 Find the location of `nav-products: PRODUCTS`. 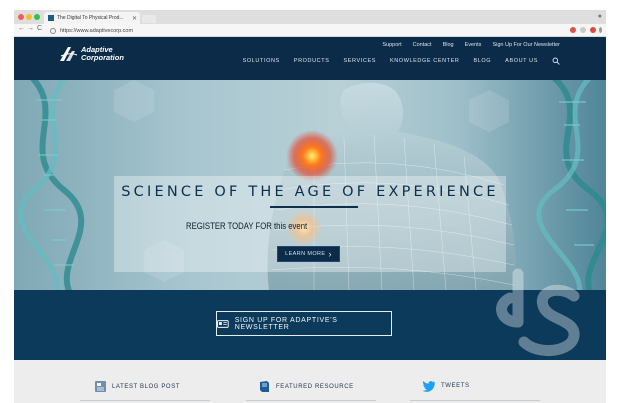

nav-products: PRODUCTS is located at coordinates (312, 61).